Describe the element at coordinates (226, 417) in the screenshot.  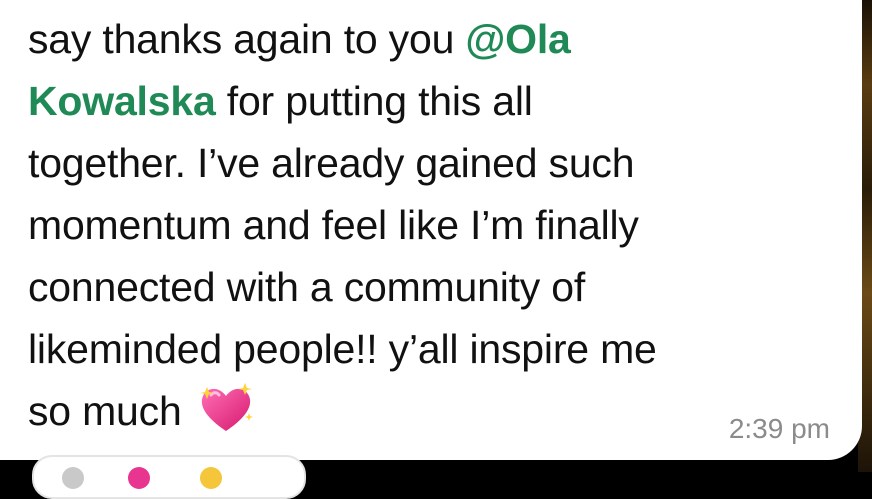
I see `sparkling-heart-icon` at that location.